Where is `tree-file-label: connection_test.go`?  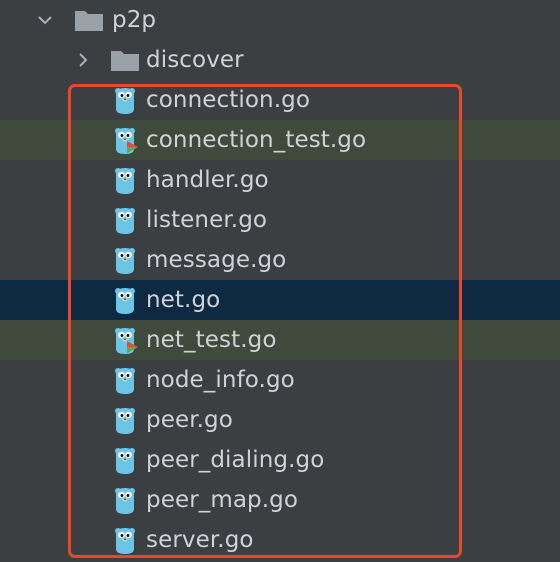
tree-file-label: connection_test.go is located at coordinates (256, 140).